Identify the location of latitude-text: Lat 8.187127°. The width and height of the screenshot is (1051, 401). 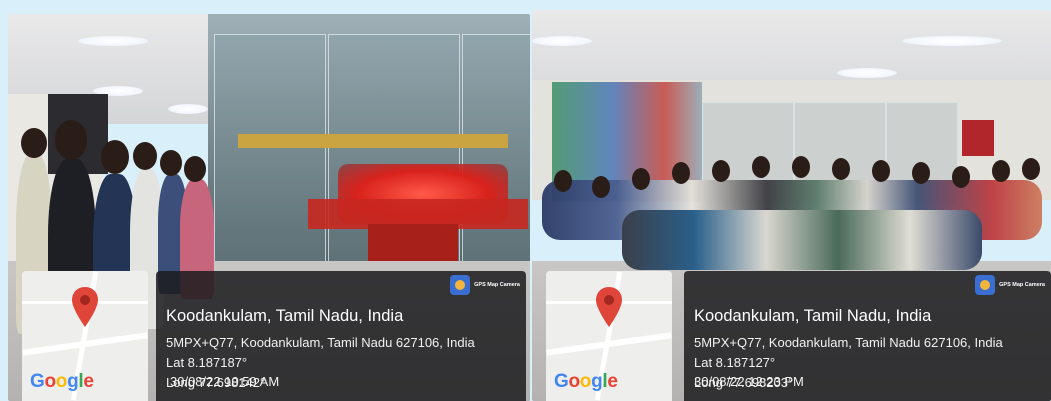
(735, 362).